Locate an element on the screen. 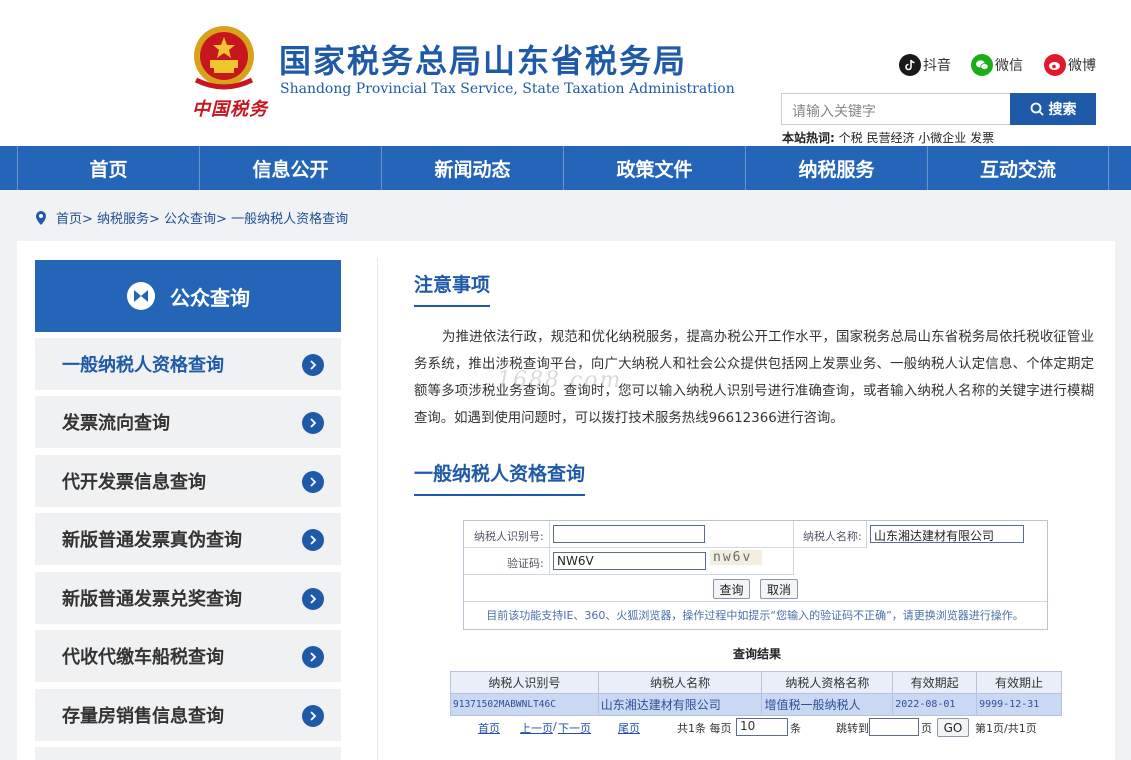 The image size is (1131, 760). sidebar-item-label: 代开发票信息查询 is located at coordinates (134, 482).